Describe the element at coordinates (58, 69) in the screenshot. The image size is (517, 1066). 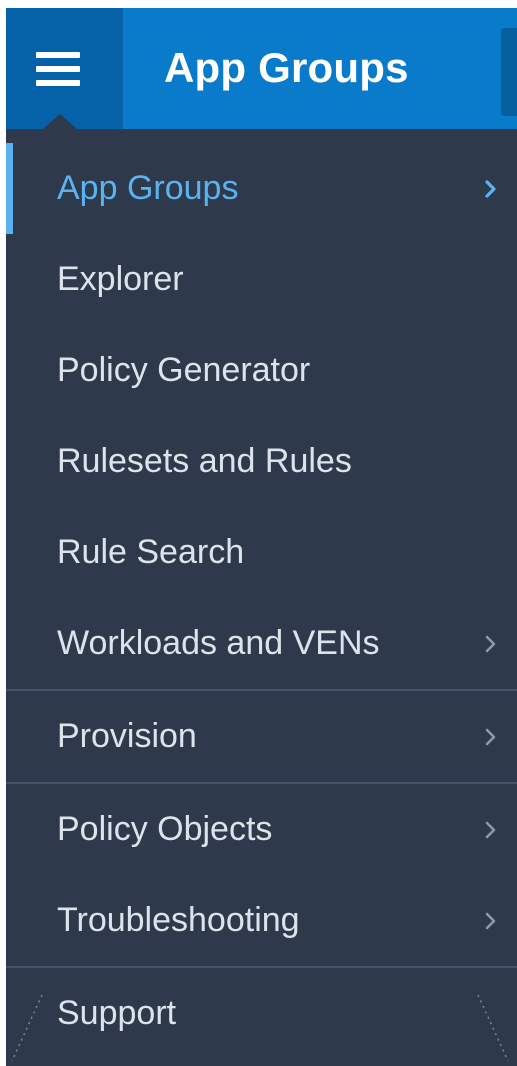
I see `hamburger-icon` at that location.